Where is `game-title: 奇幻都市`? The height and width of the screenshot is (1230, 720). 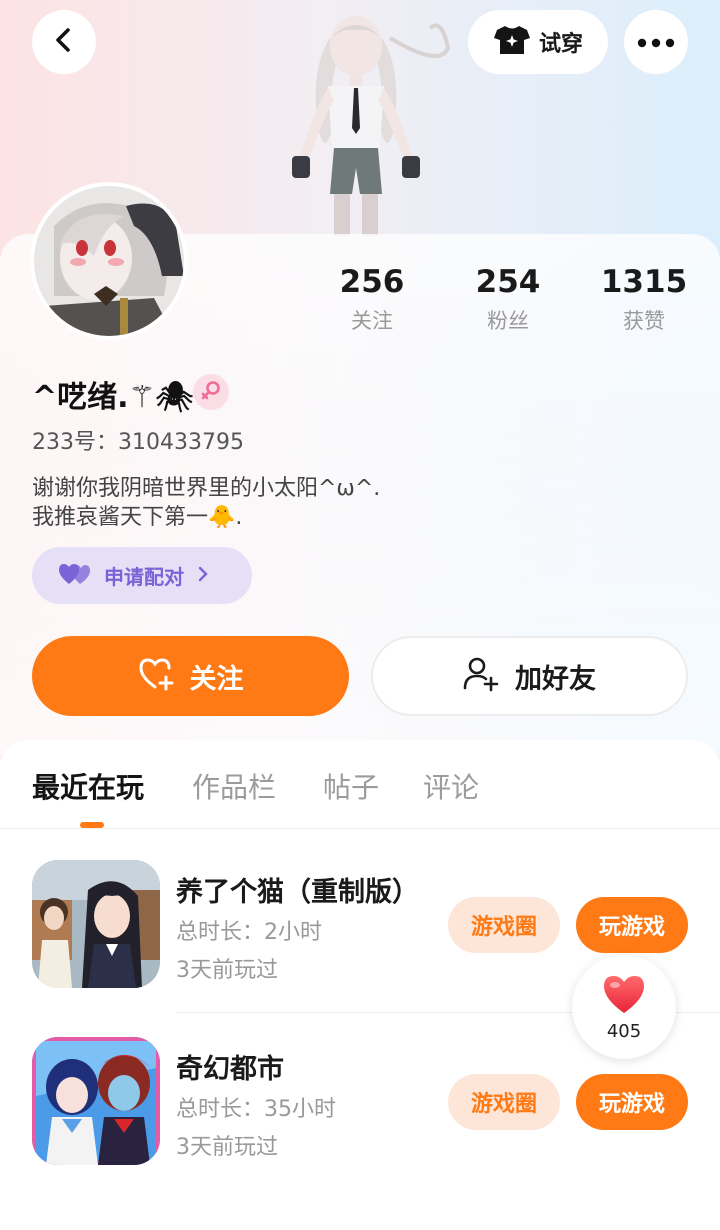
game-title: 奇幻都市 is located at coordinates (230, 1069).